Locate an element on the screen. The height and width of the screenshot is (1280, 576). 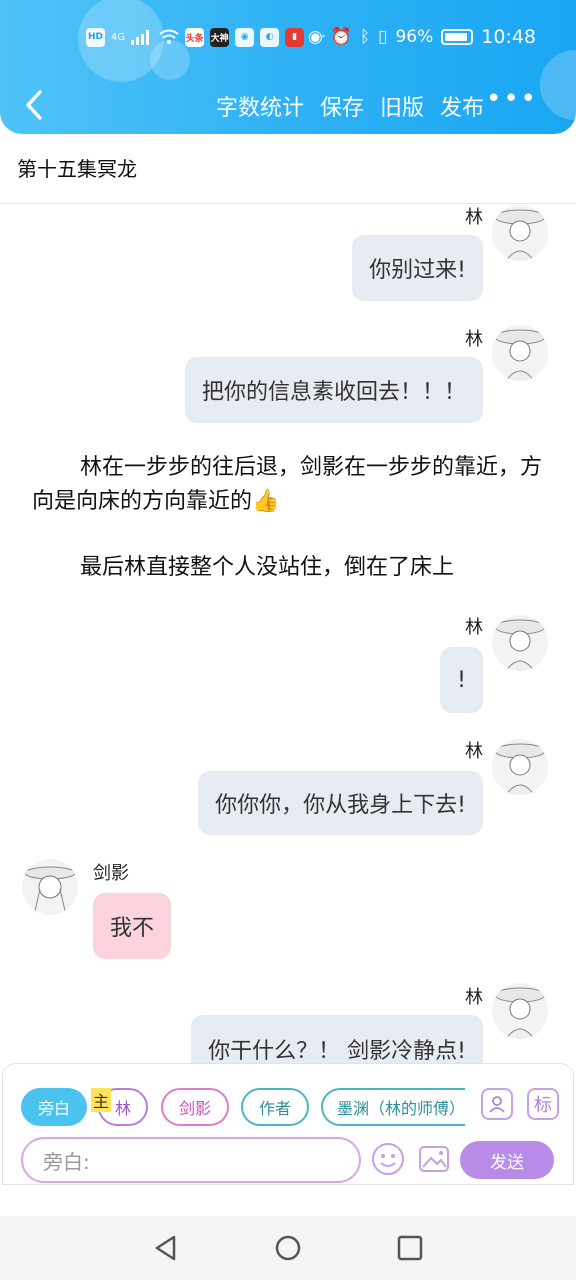
image-icon is located at coordinates (434, 1159).